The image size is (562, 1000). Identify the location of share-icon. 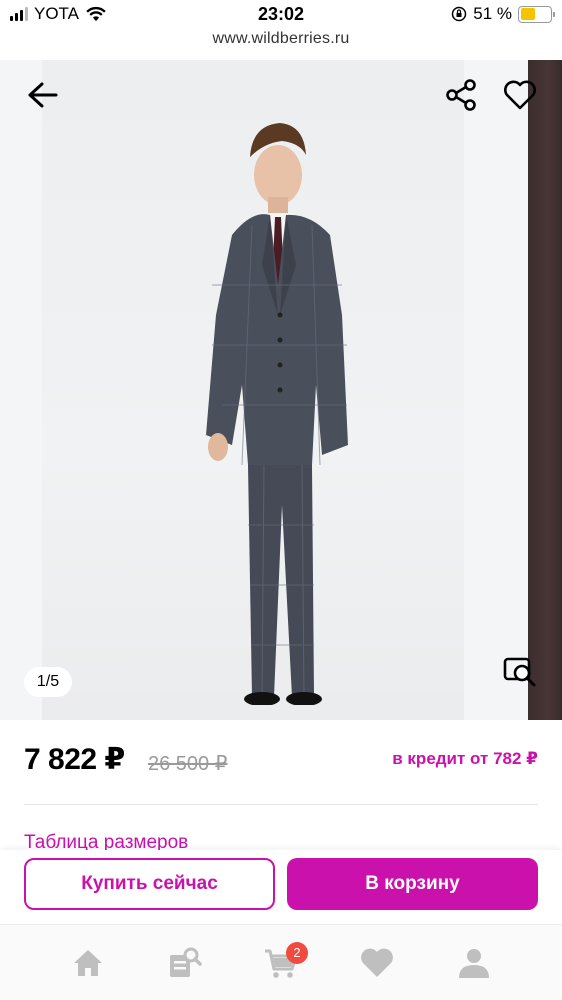
(461, 95).